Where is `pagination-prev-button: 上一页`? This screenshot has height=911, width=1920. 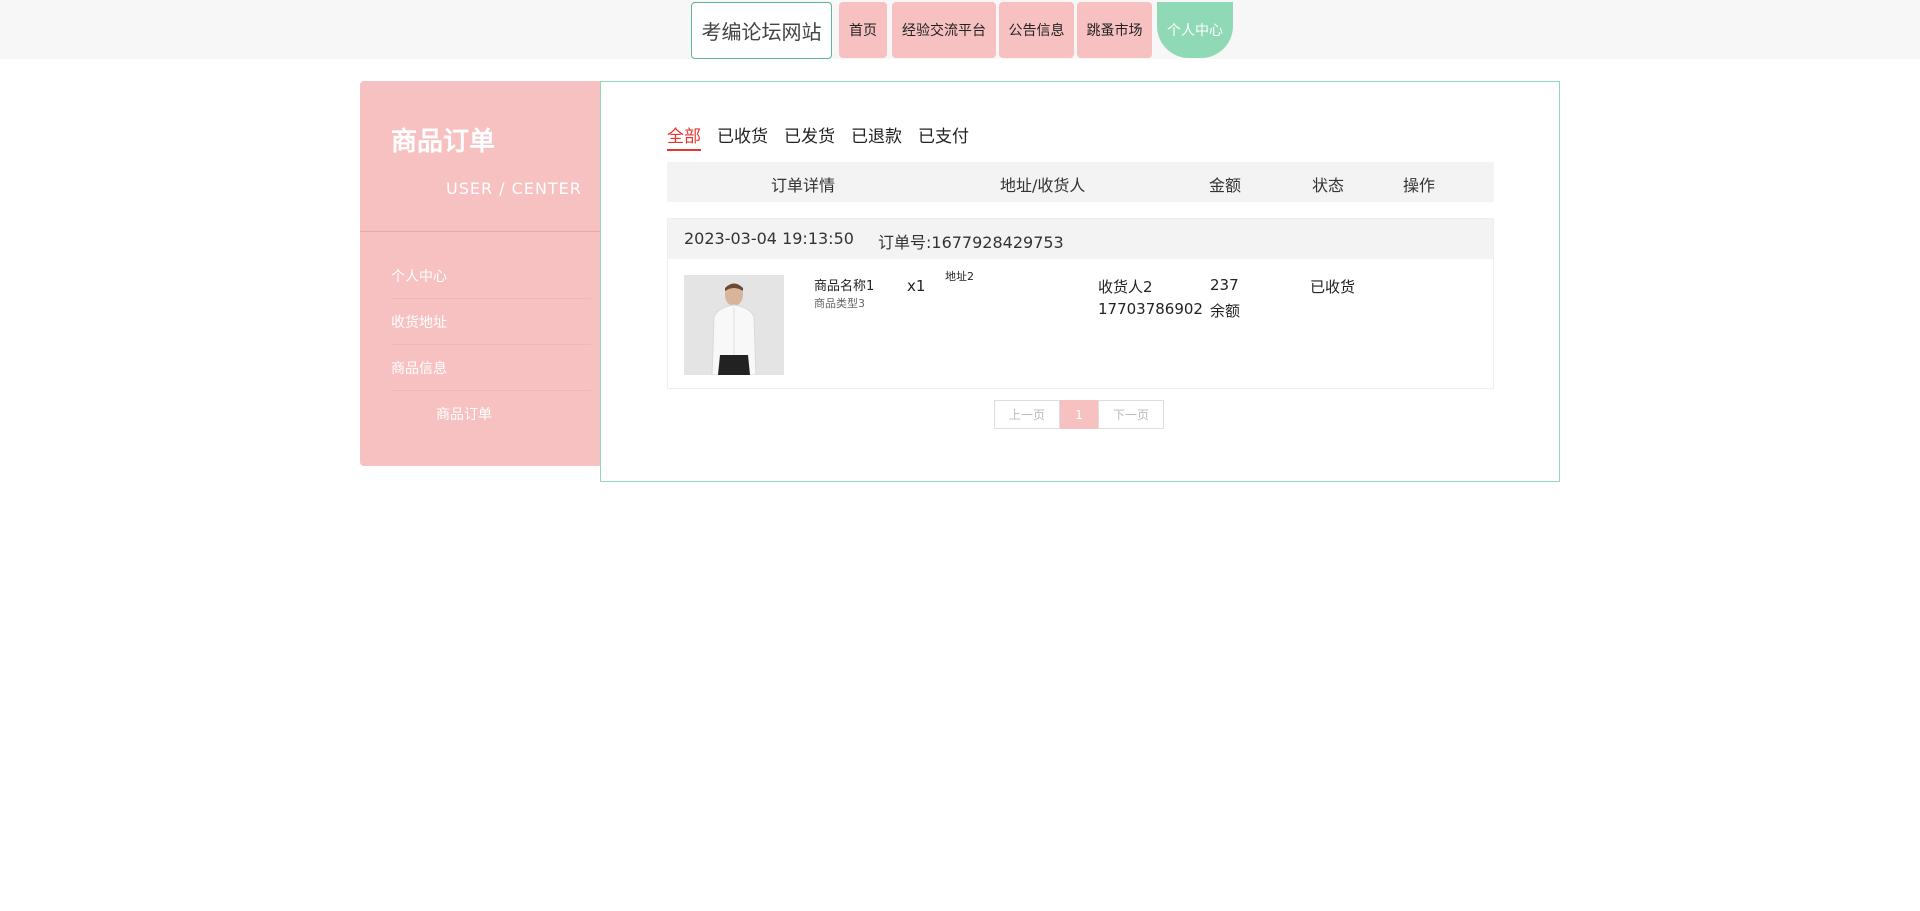
pagination-prev-button: 上一页 is located at coordinates (1027, 414).